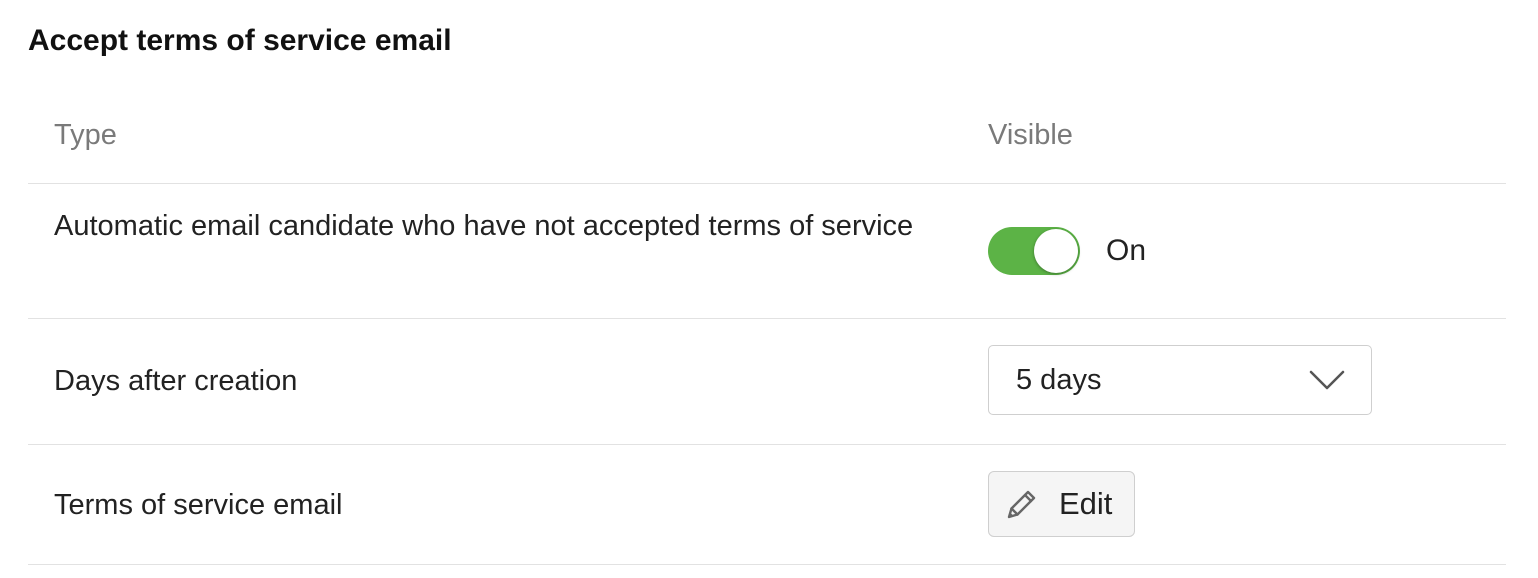 This screenshot has height=578, width=1538. I want to click on toggle-state-label: On, so click(1126, 250).